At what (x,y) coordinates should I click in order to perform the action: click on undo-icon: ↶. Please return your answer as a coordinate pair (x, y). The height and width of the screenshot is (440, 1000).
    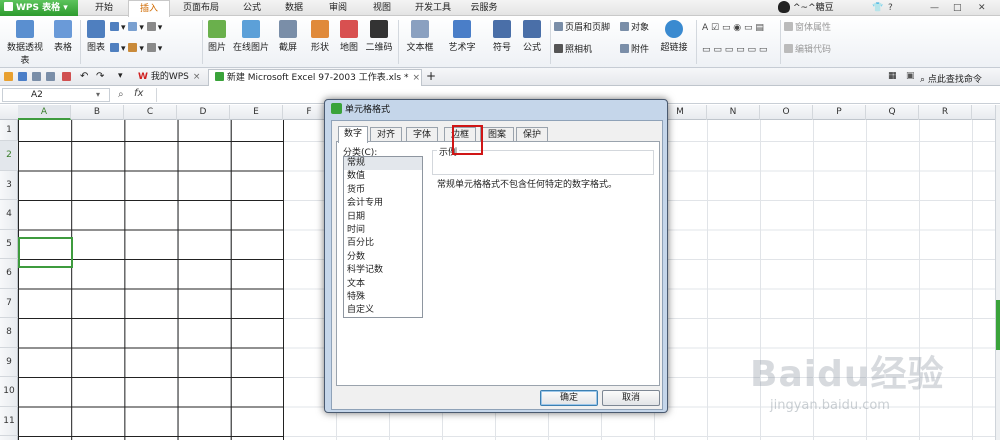
    Looking at the image, I should click on (84, 76).